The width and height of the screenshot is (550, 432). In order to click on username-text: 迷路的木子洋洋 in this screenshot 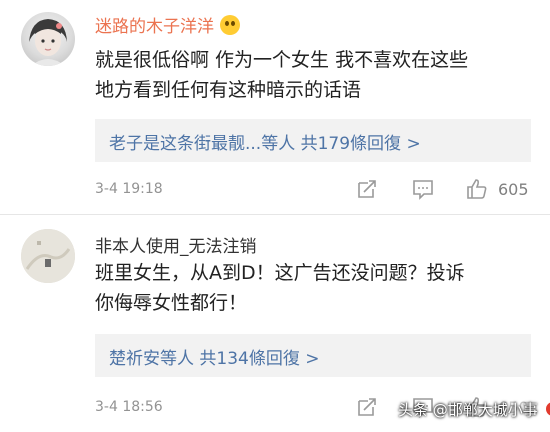, I will do `click(154, 27)`.